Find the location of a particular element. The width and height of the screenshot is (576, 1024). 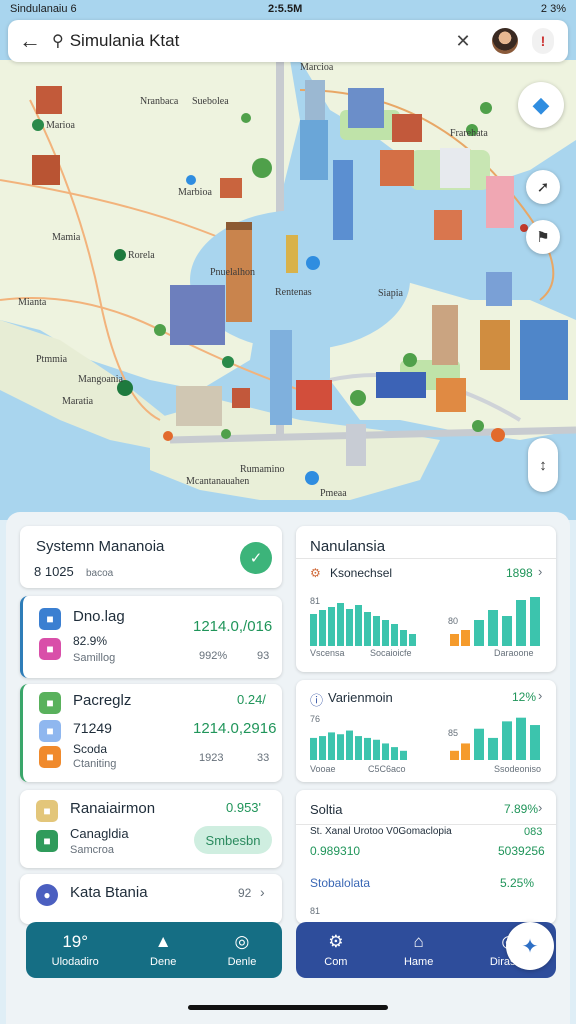

nav-item-hame: ⌂ Hame is located at coordinates (418, 950).